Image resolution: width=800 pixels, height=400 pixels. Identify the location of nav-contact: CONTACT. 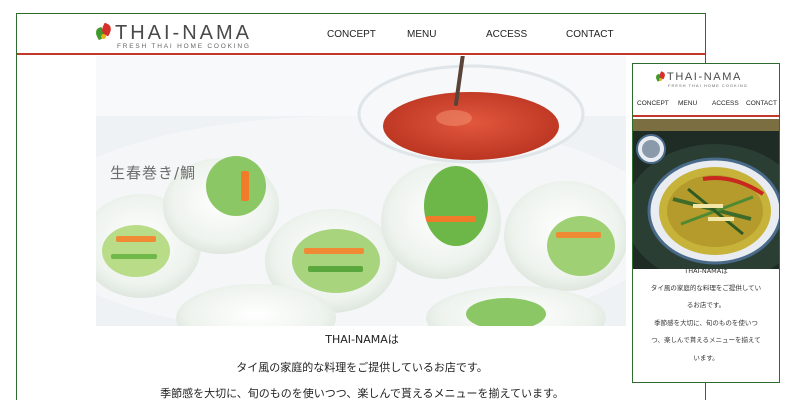
(590, 34).